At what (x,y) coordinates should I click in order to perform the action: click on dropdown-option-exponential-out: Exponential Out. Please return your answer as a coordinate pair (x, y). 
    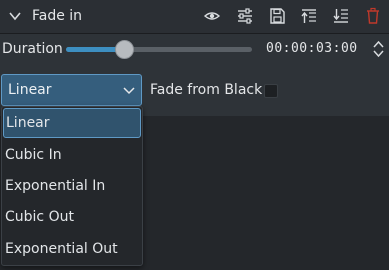
    Looking at the image, I should click on (72, 249).